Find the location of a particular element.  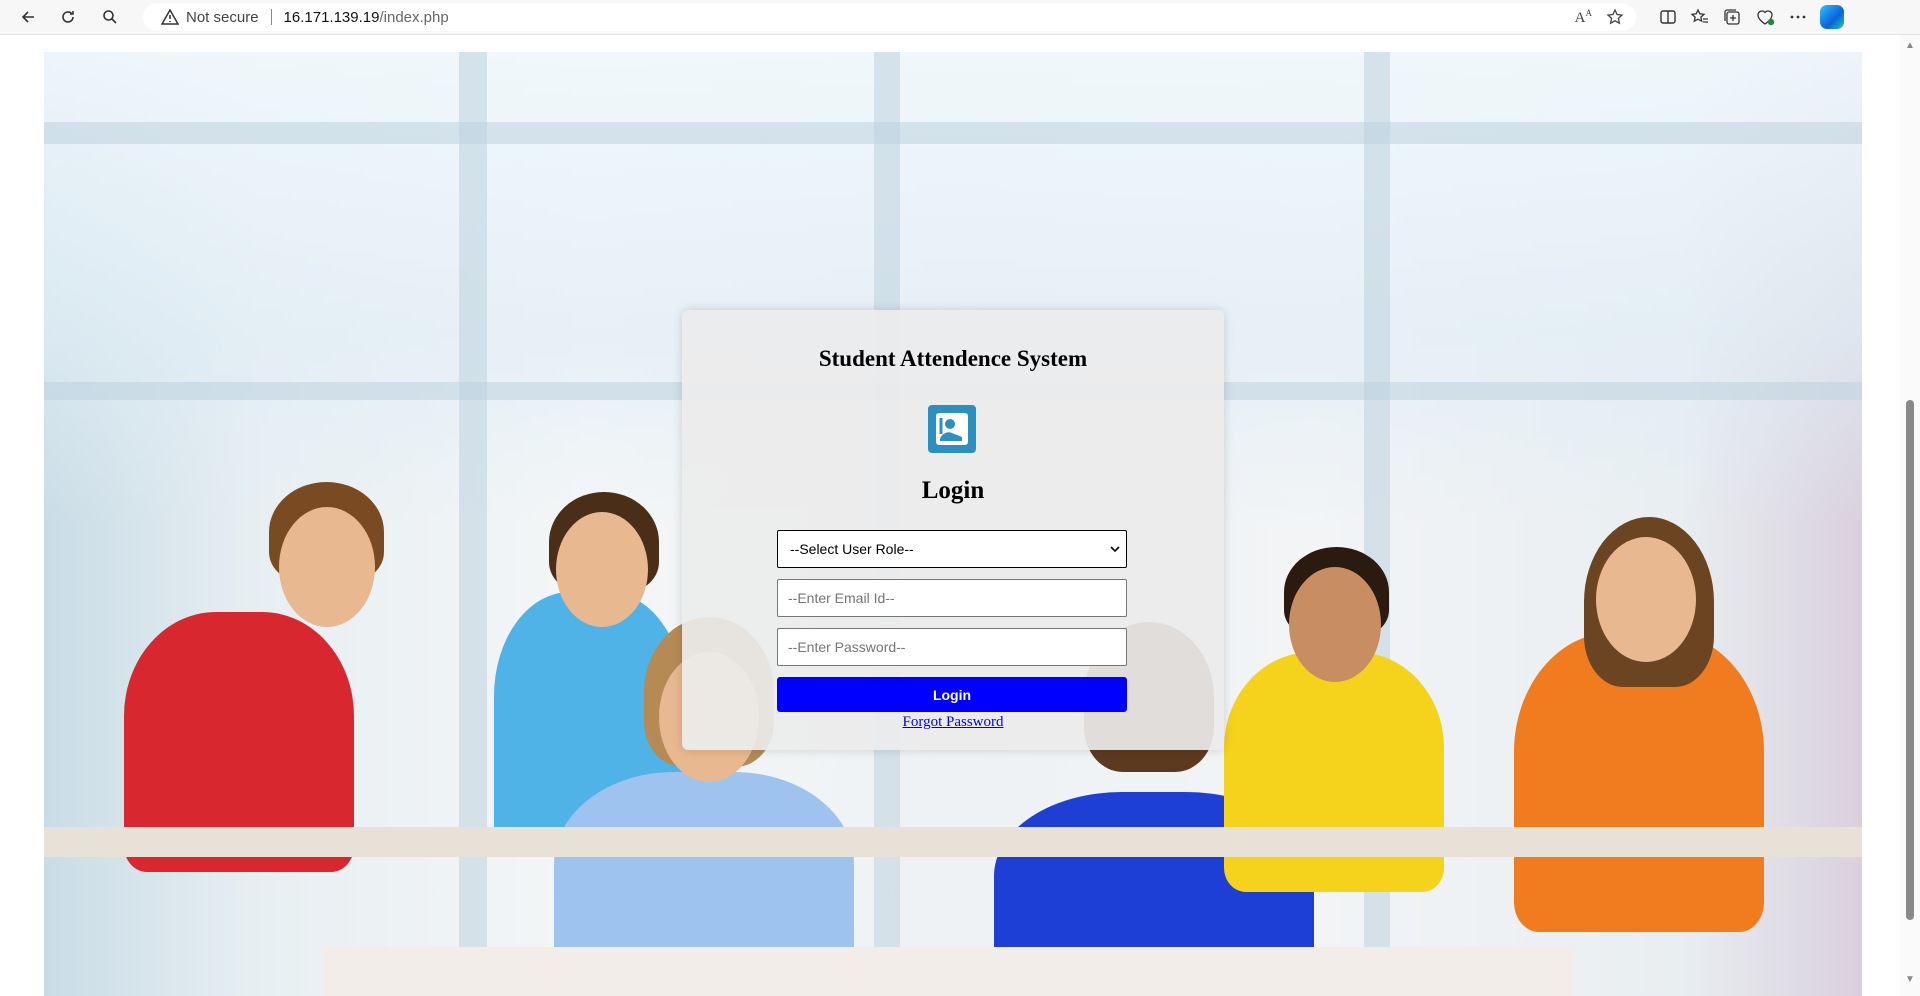

back-icon is located at coordinates (28, 17).